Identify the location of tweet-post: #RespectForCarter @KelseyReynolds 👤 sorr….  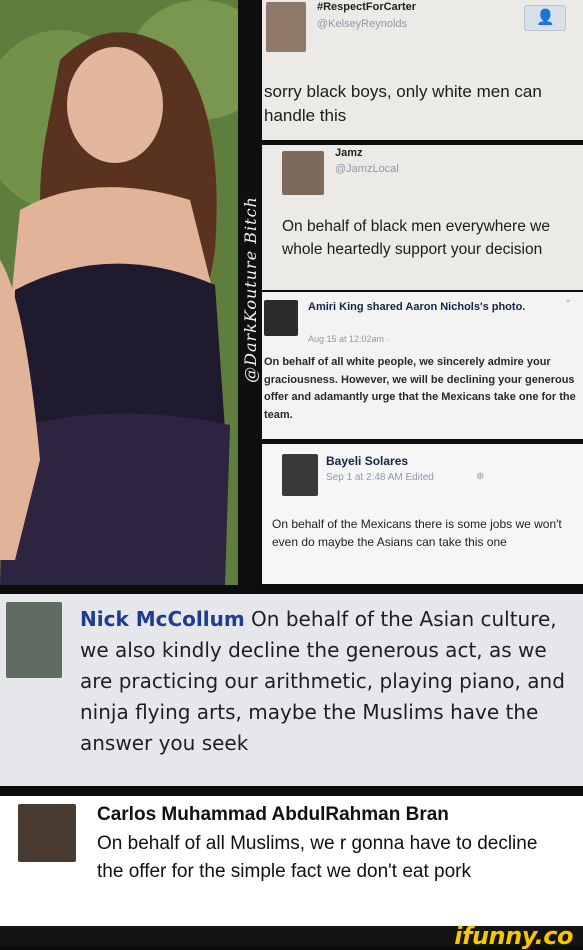
(422, 70).